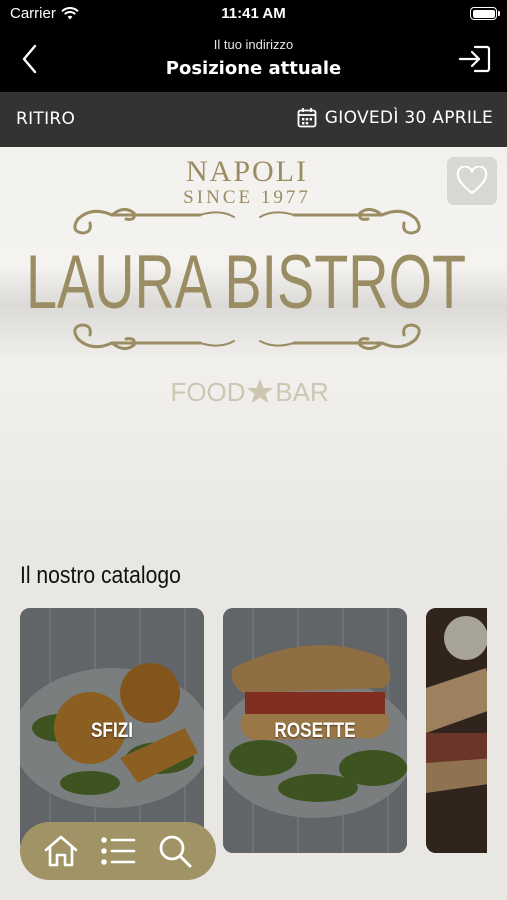 The height and width of the screenshot is (900, 507). What do you see at coordinates (253, 68) in the screenshot?
I see `header-title: Posizione attuale` at bounding box center [253, 68].